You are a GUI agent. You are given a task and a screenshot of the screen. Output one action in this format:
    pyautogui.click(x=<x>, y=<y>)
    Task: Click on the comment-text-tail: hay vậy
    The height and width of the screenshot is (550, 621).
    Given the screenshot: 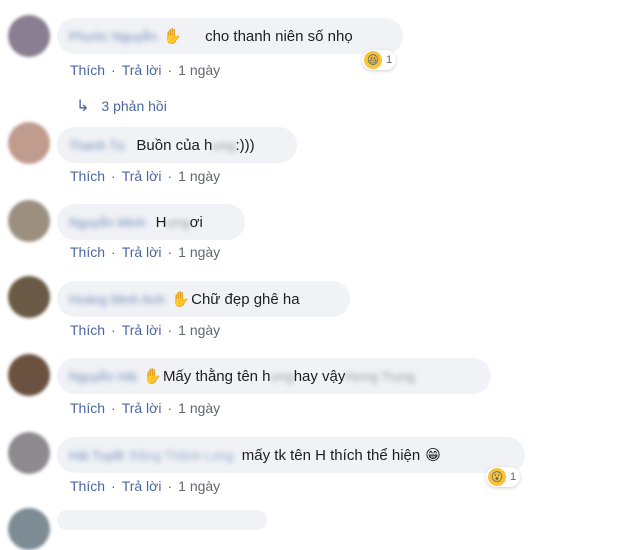 What is the action you would take?
    pyautogui.click(x=319, y=376)
    